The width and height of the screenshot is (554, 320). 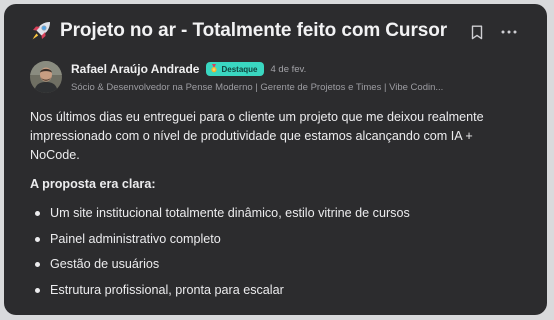 What do you see at coordinates (509, 32) in the screenshot?
I see `more-options-icon` at bounding box center [509, 32].